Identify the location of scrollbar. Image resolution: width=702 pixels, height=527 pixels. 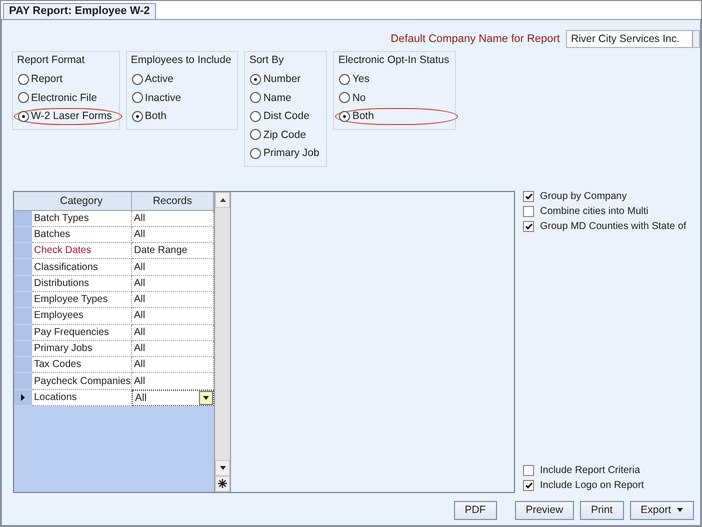
(223, 342).